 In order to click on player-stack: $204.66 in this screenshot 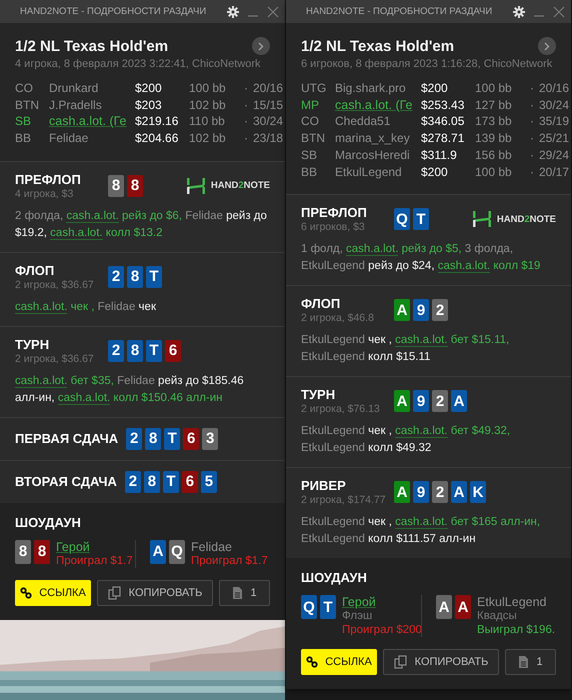, I will do `click(157, 138)`.